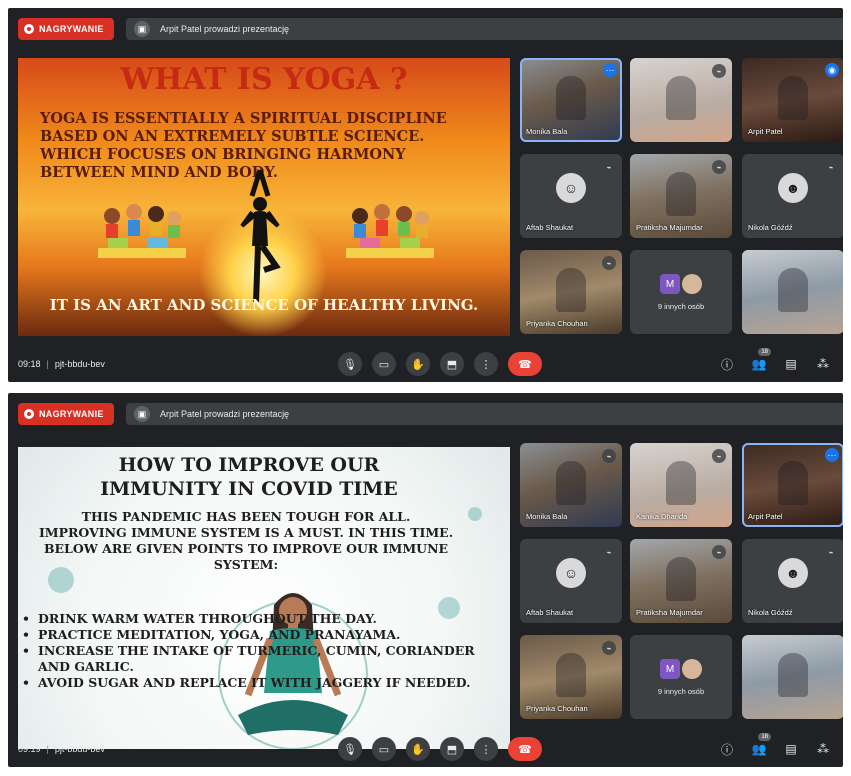 The width and height of the screenshot is (851, 776). What do you see at coordinates (225, 414) in the screenshot?
I see `presenting-text: Arpit Patel prowadzi prezentację` at bounding box center [225, 414].